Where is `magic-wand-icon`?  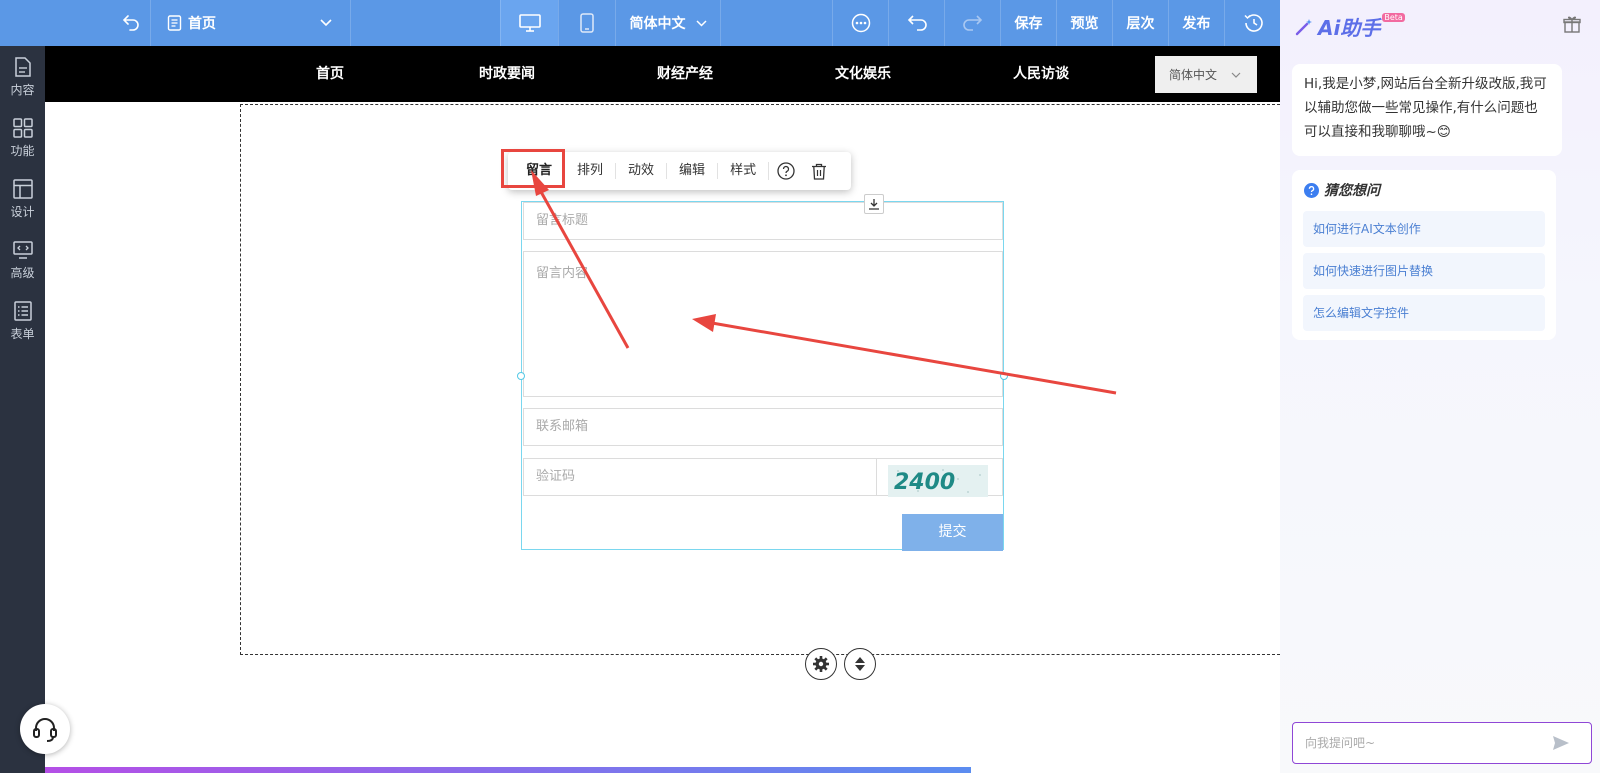 magic-wand-icon is located at coordinates (1303, 26).